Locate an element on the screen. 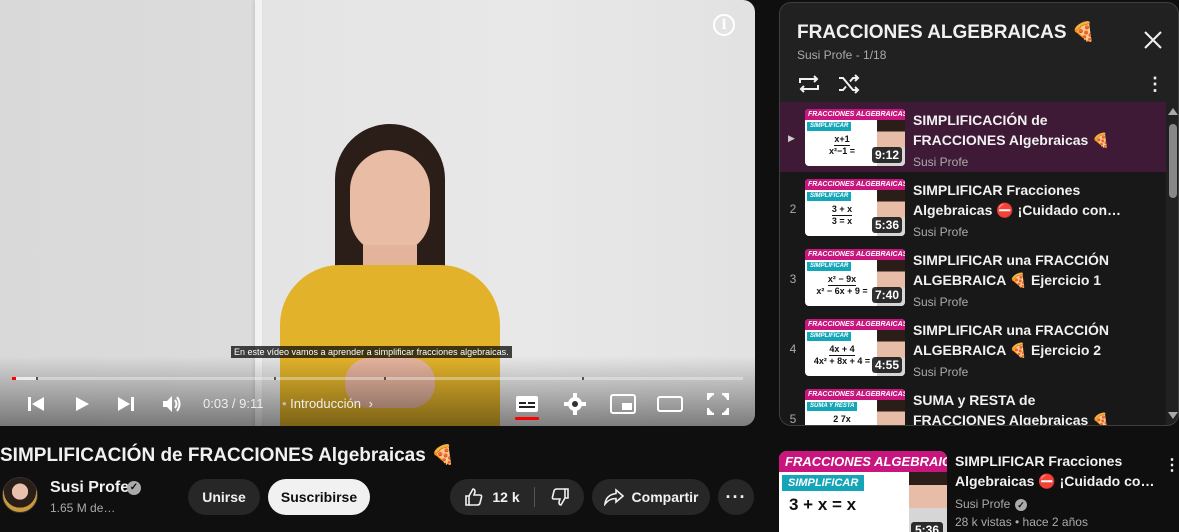 This screenshot has height=532, width=1179. progress-bar is located at coordinates (377, 378).